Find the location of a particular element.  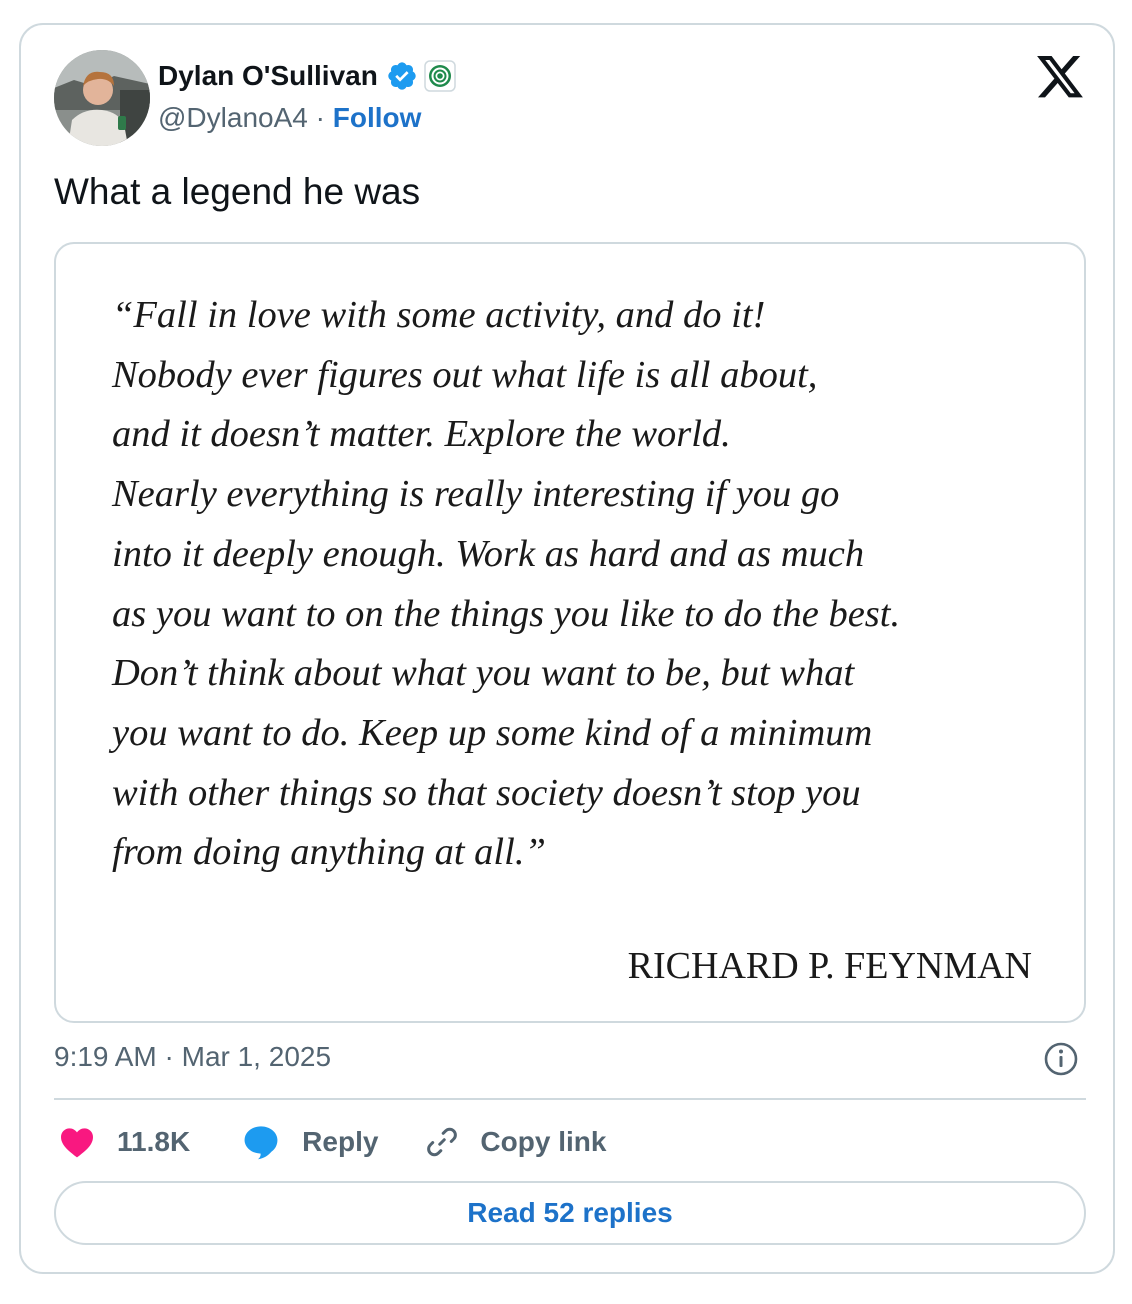

copy-link-label: Copy link is located at coordinates (543, 1141).